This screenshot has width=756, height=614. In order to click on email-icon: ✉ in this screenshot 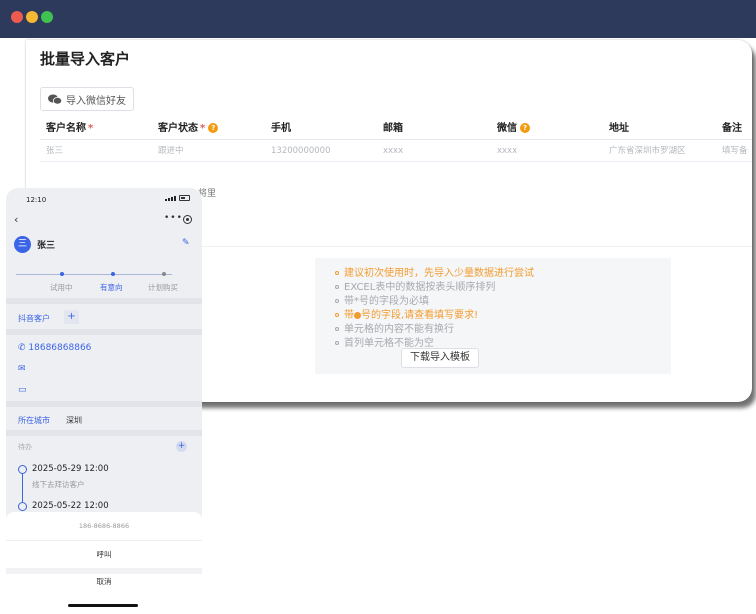, I will do `click(22, 369)`.